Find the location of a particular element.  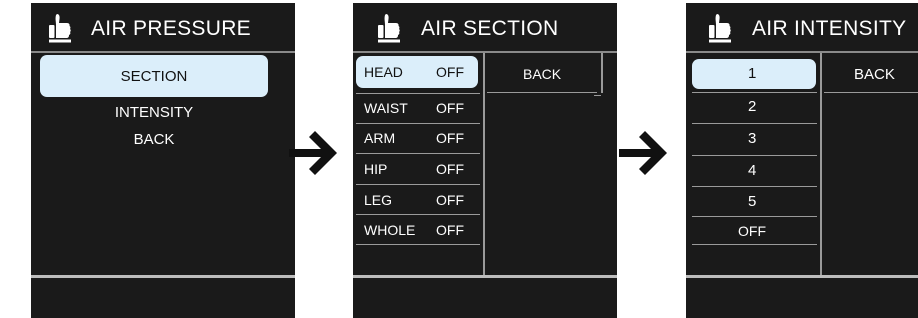

section-label-waist: WAIST is located at coordinates (386, 108).